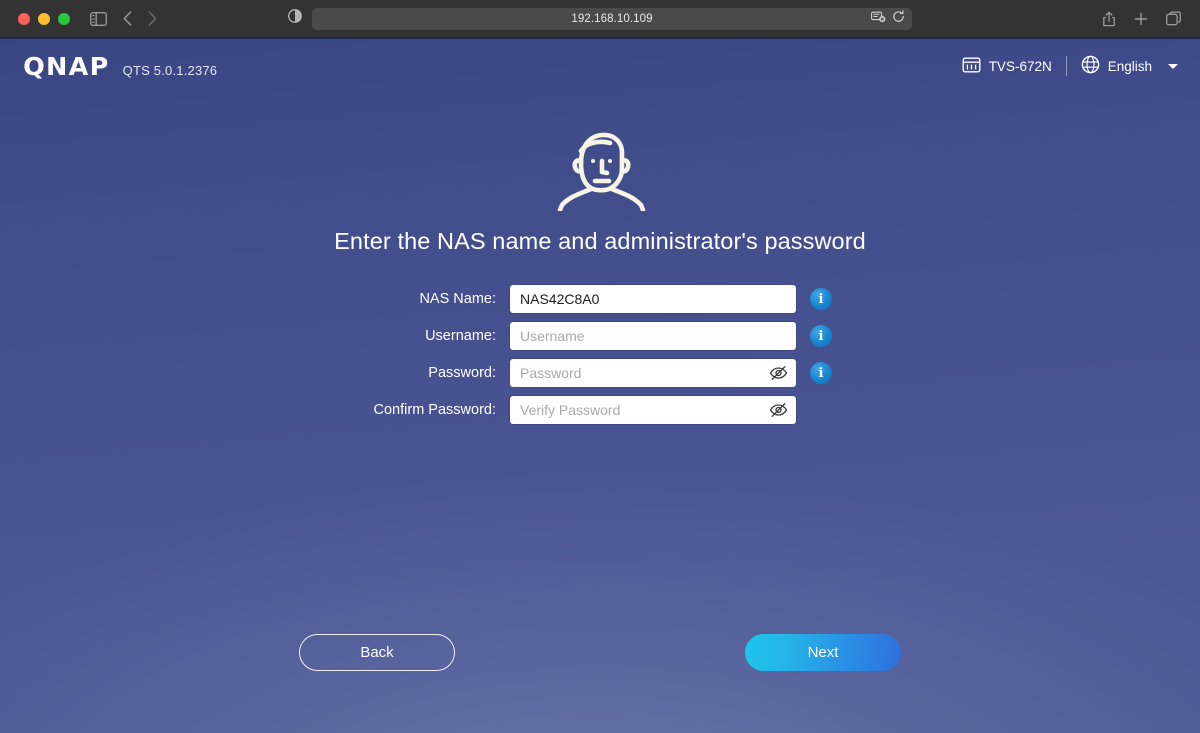 The height and width of the screenshot is (733, 1200). Describe the element at coordinates (1173, 66) in the screenshot. I see `chevron-down-icon` at that location.